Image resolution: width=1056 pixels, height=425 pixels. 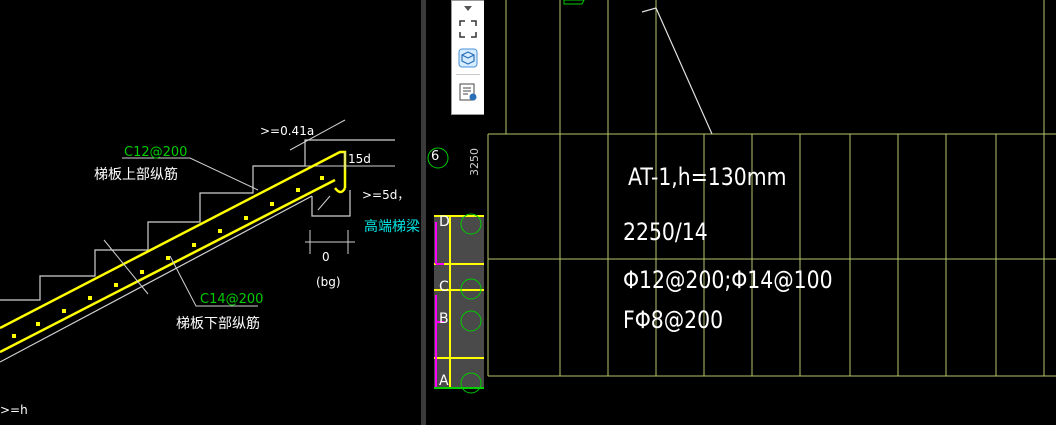 What do you see at coordinates (156, 152) in the screenshot?
I see `top-bar-spec: C12@200` at bounding box center [156, 152].